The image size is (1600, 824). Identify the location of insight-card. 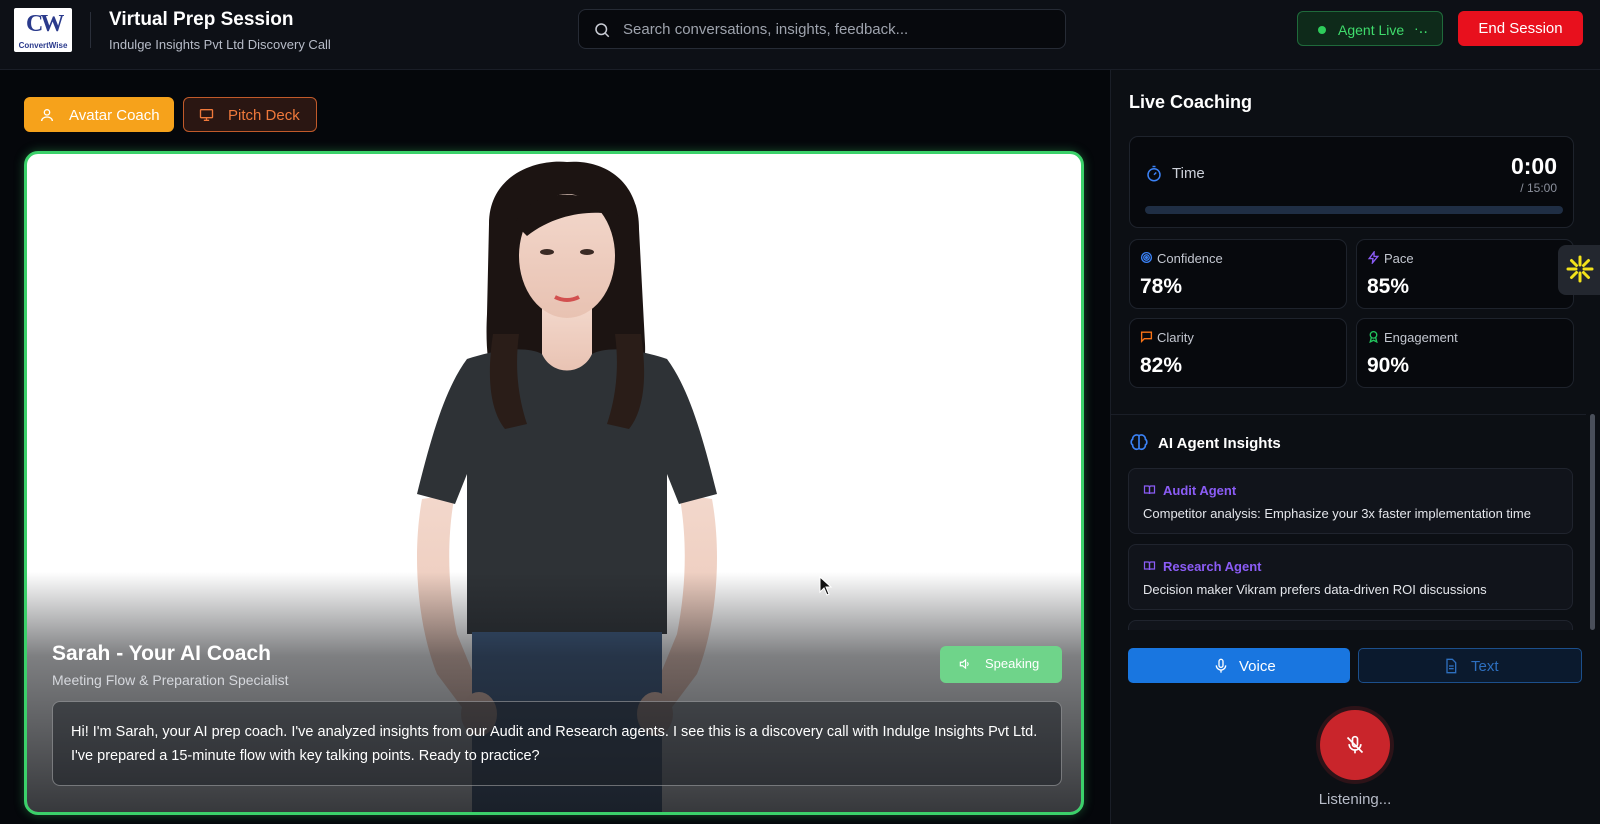
(1350, 625).